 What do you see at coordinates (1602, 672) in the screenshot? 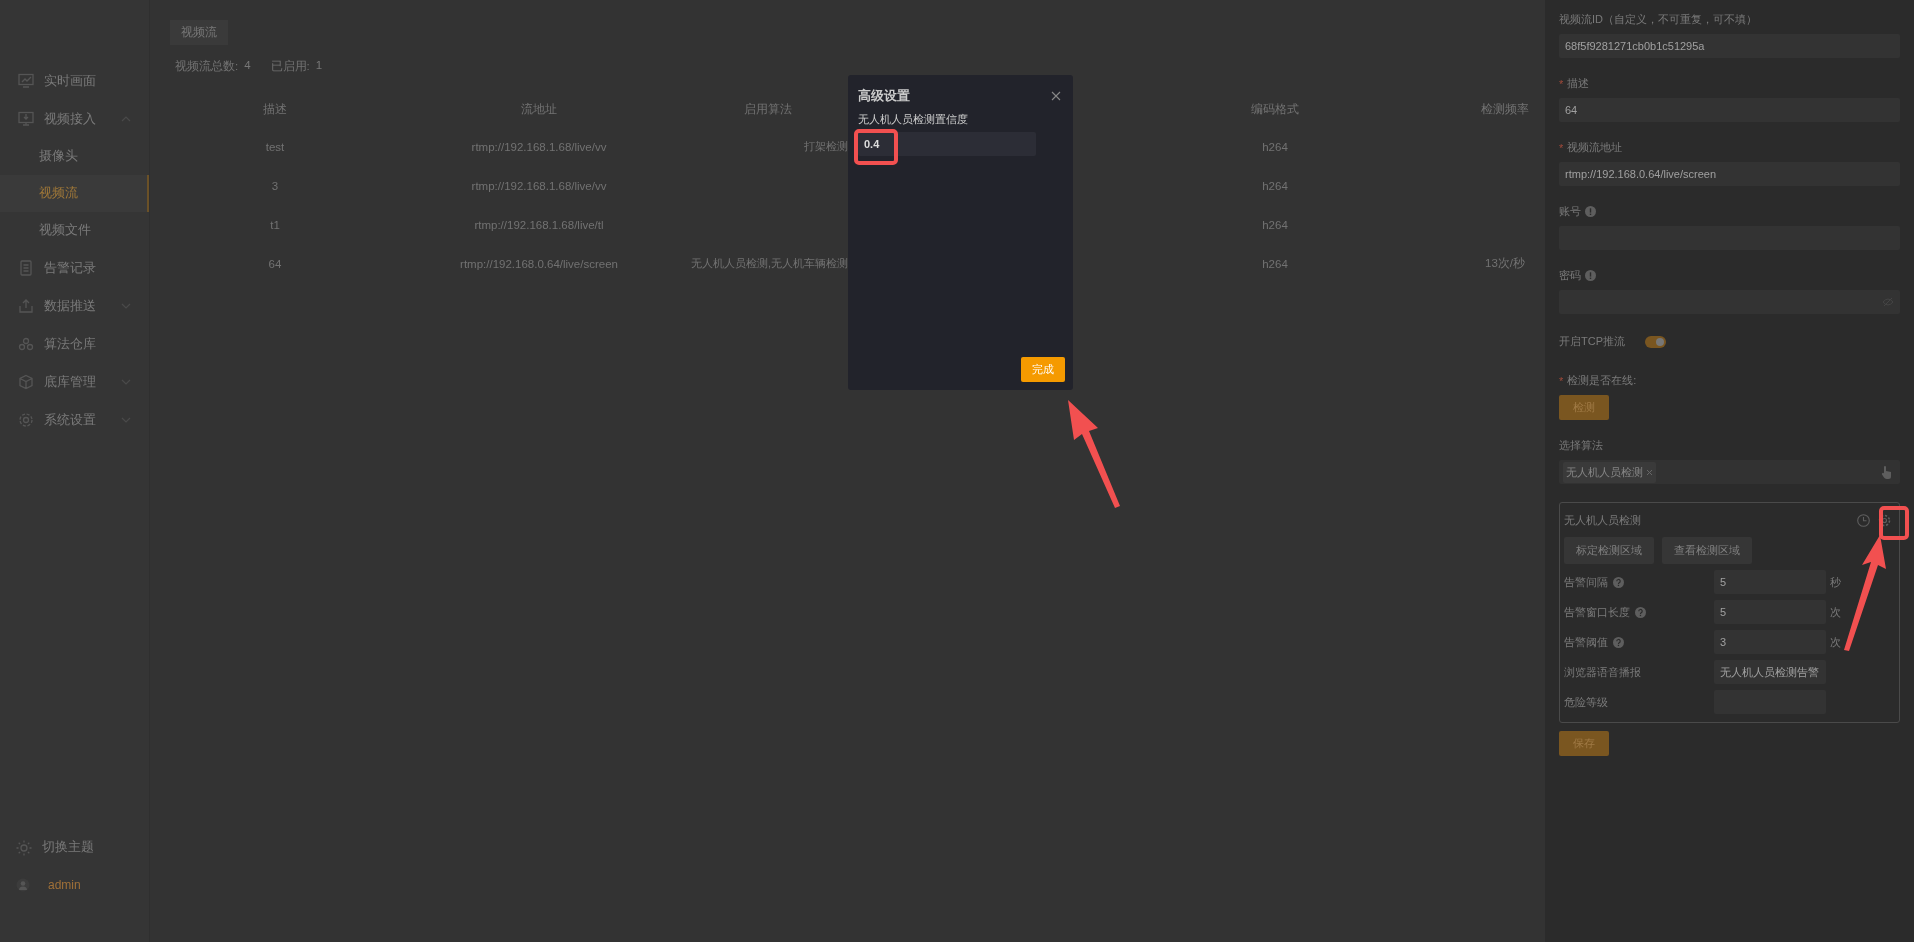
I see `field-label: 浏览器语音播报` at bounding box center [1602, 672].